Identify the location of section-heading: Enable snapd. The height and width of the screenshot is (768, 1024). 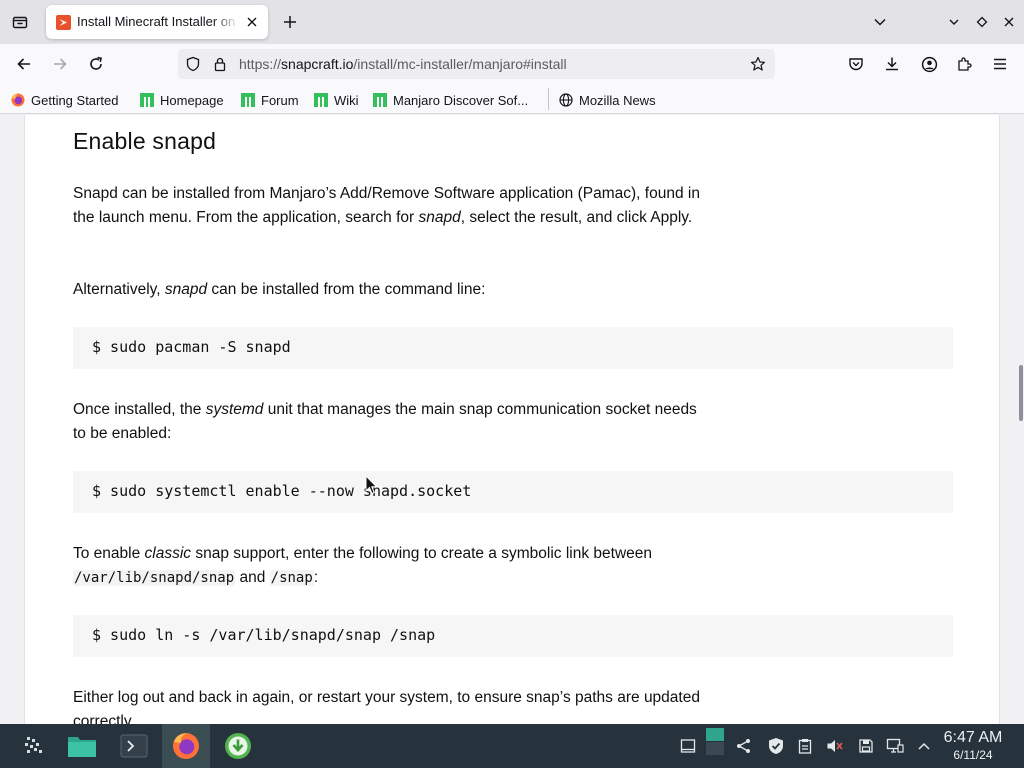
(145, 141).